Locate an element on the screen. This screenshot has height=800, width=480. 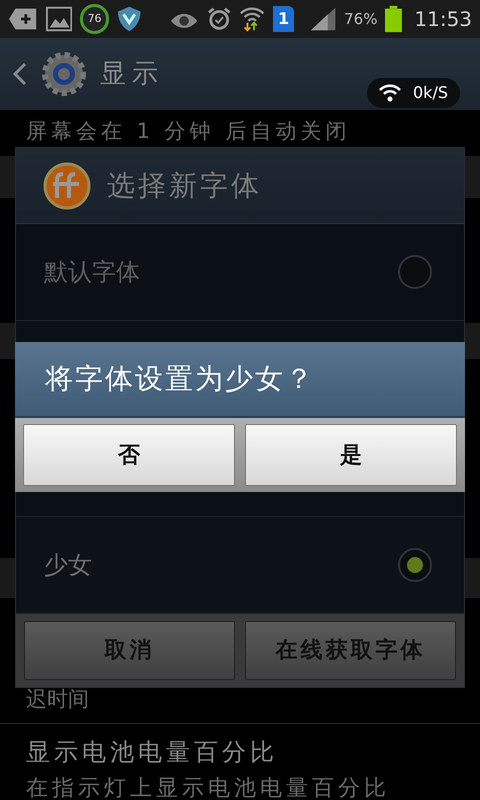
shield-icon is located at coordinates (129, 19).